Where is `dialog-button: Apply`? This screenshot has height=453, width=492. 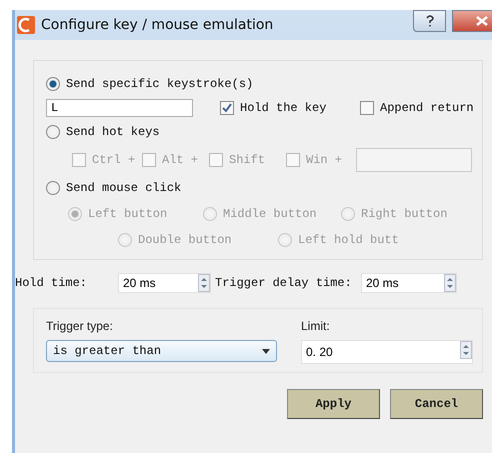 dialog-button: Apply is located at coordinates (333, 404).